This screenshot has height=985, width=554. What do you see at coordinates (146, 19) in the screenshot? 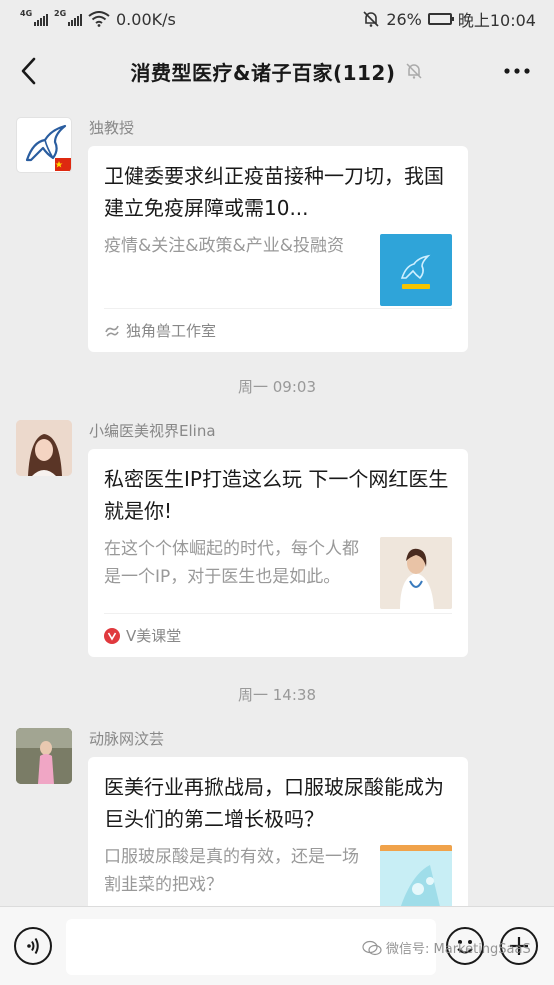
I see `network-speed: 0.00K/s` at bounding box center [146, 19].